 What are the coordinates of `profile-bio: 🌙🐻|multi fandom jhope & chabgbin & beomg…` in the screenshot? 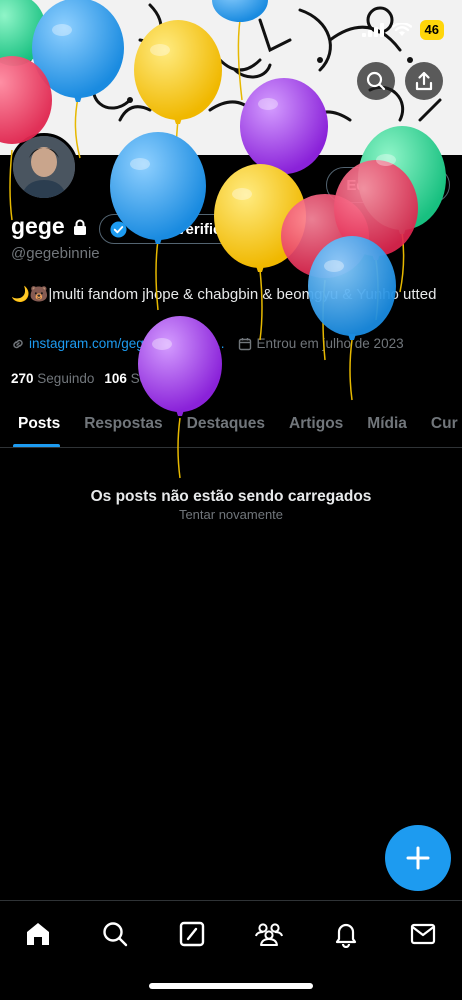 It's located at (224, 294).